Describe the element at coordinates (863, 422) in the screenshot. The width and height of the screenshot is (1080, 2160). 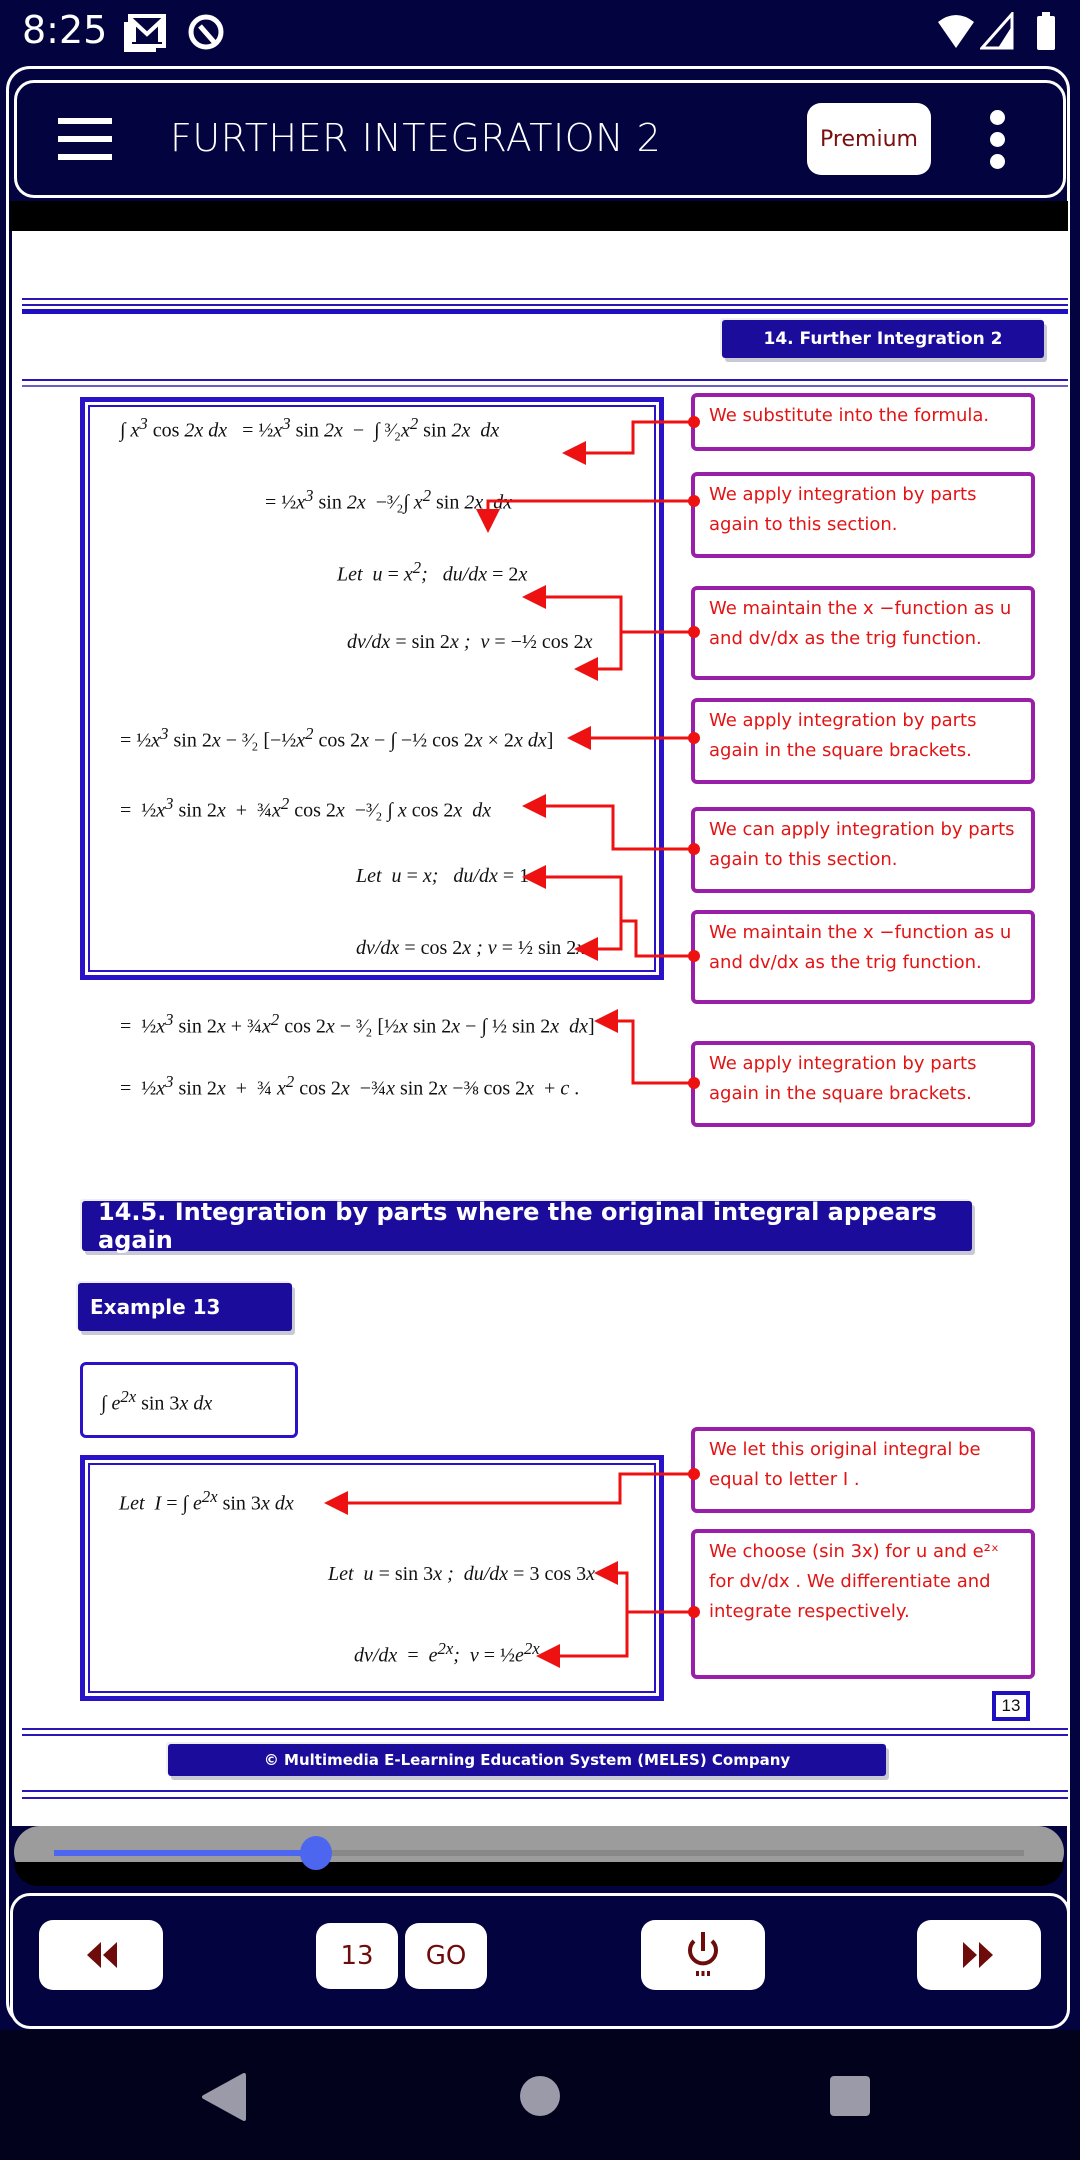
I see `annotation-note: We substitute into the formula.` at that location.